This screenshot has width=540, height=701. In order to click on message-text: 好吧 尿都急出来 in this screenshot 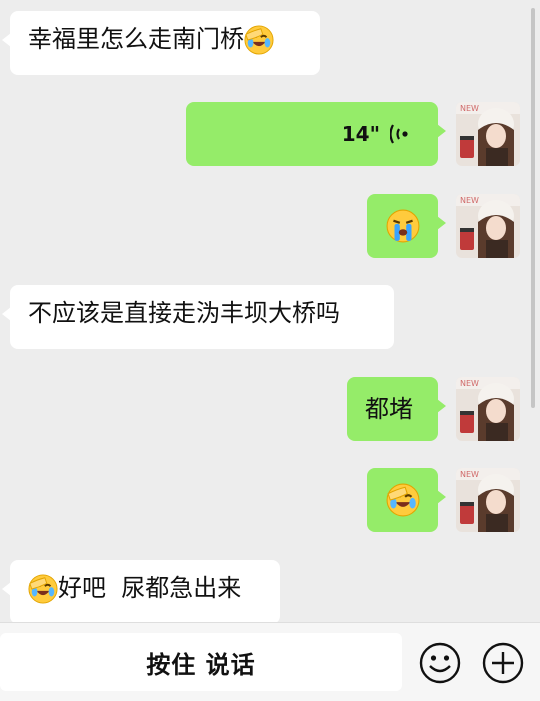, I will do `click(150, 588)`.